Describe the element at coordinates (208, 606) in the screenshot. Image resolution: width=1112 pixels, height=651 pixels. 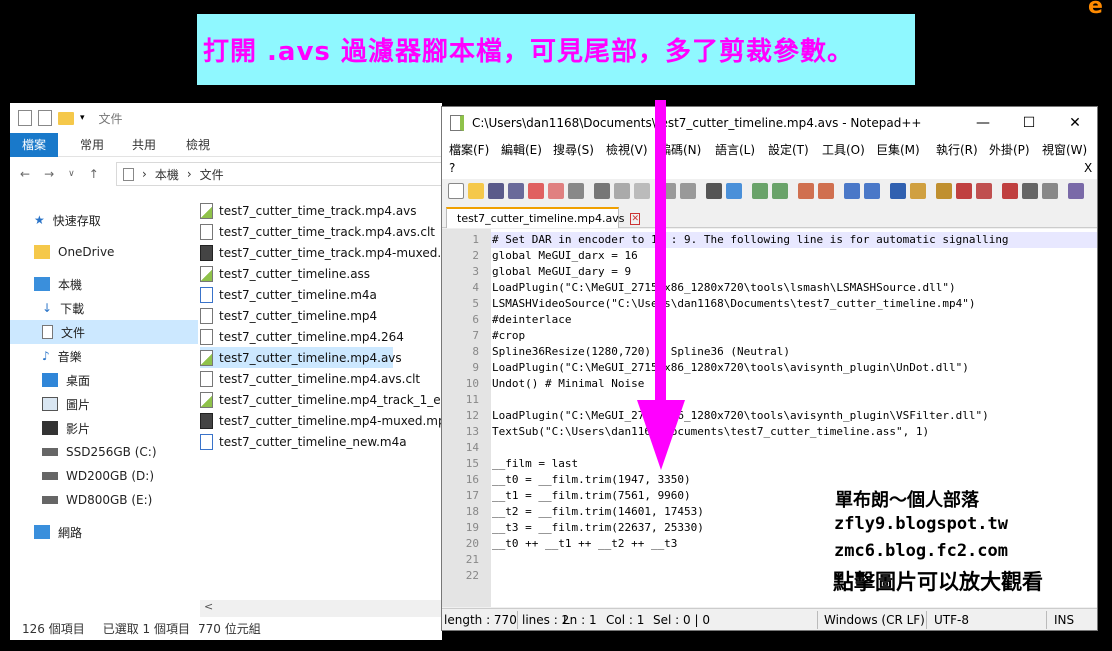
I see `scroll-left-icon: <` at that location.